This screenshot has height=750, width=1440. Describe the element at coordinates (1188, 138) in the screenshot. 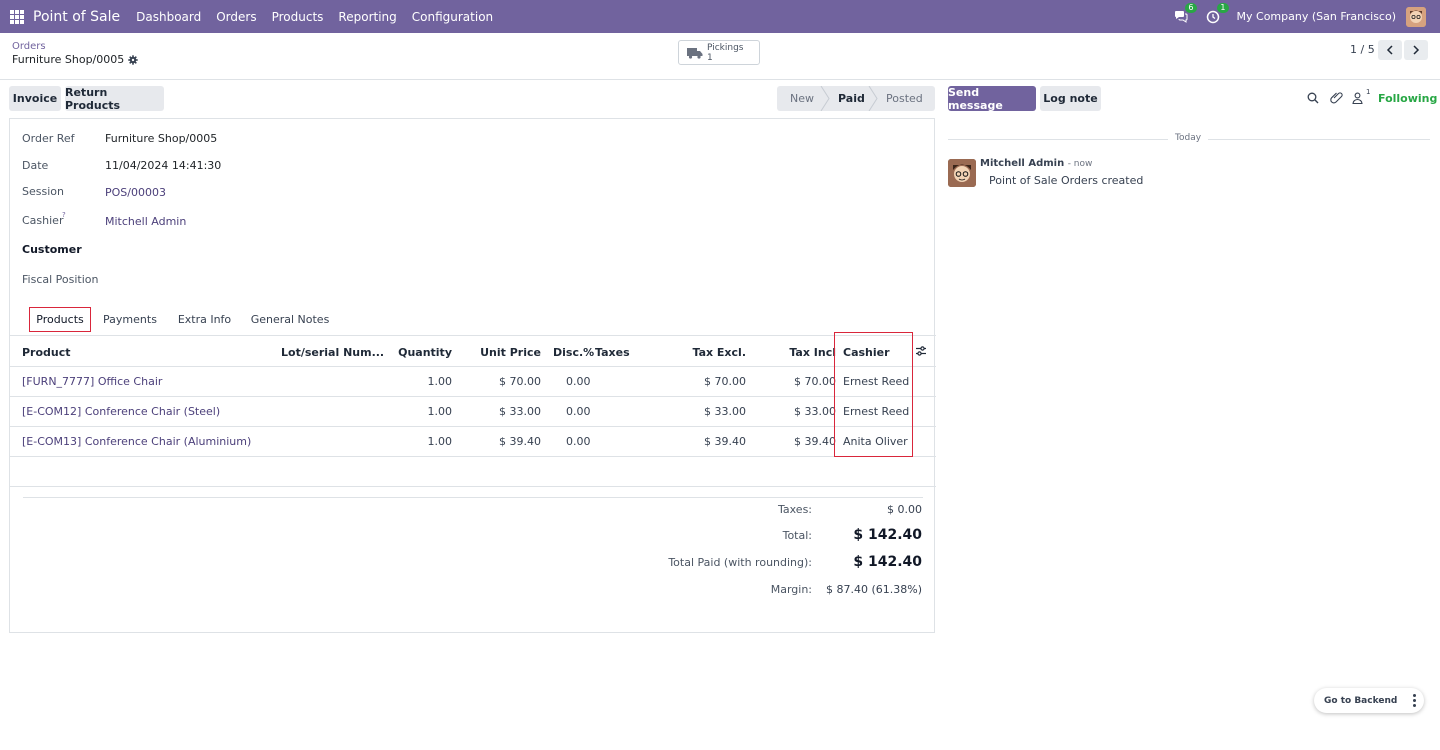

I see `today-label: Today` at that location.